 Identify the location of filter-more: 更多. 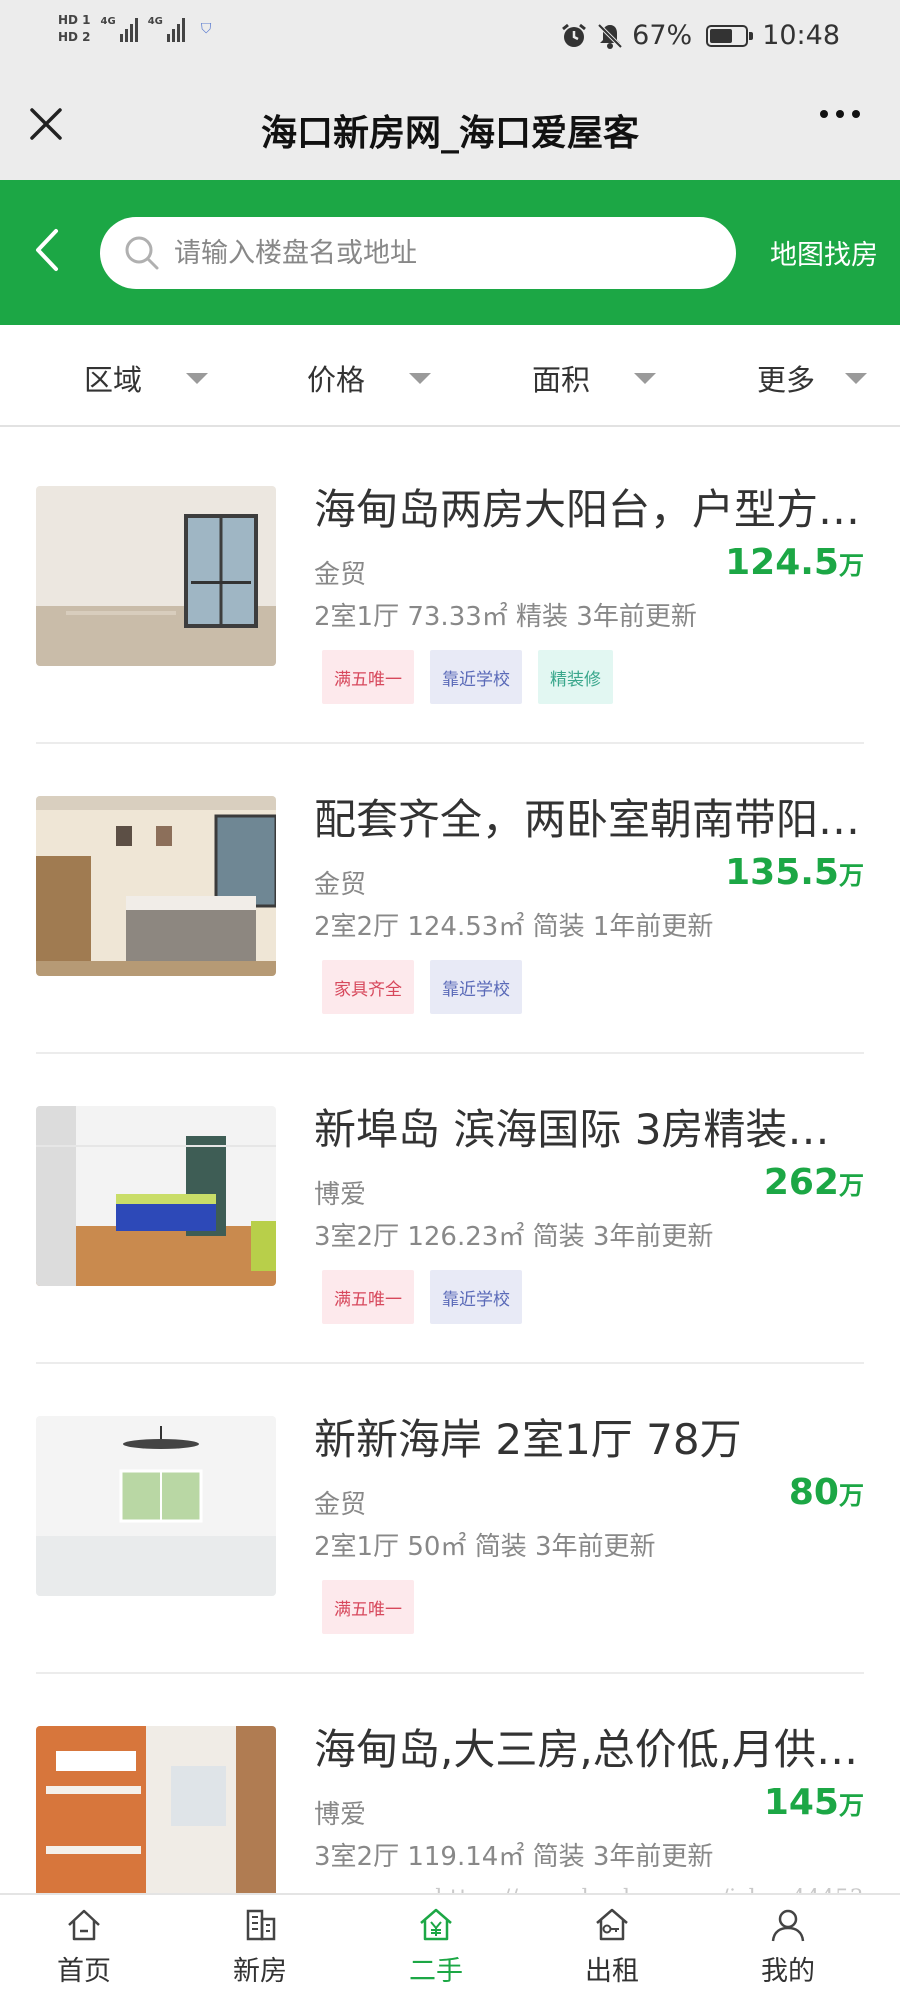
(812, 378).